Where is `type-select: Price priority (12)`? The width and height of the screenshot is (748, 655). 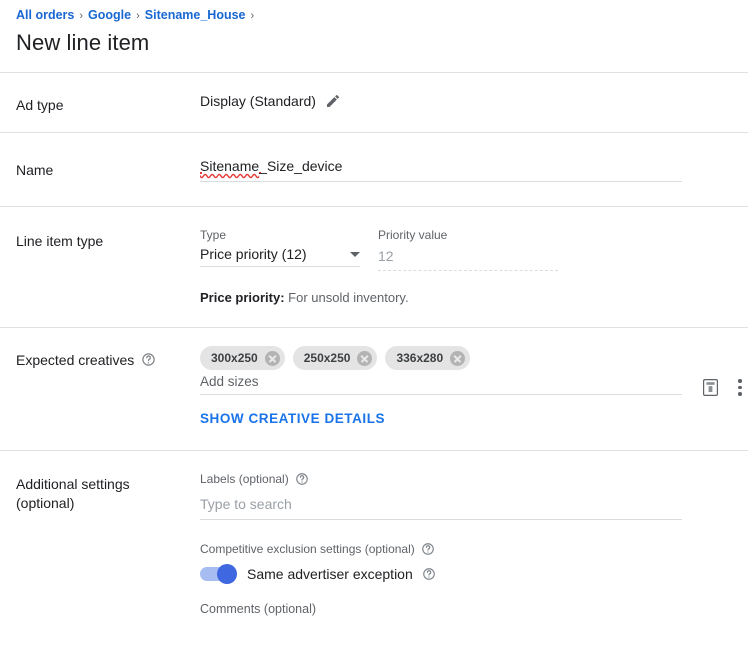
type-select: Price priority (12) is located at coordinates (280, 255).